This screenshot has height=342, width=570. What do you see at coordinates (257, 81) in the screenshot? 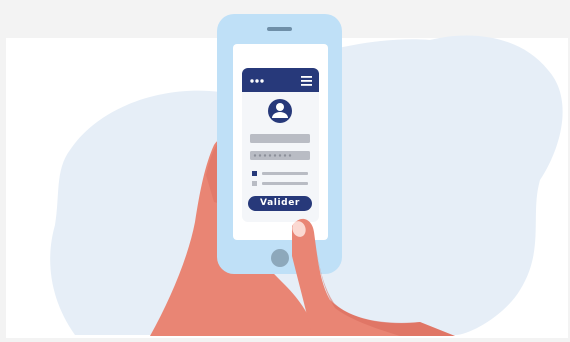
I see `menu-dots-icon` at bounding box center [257, 81].